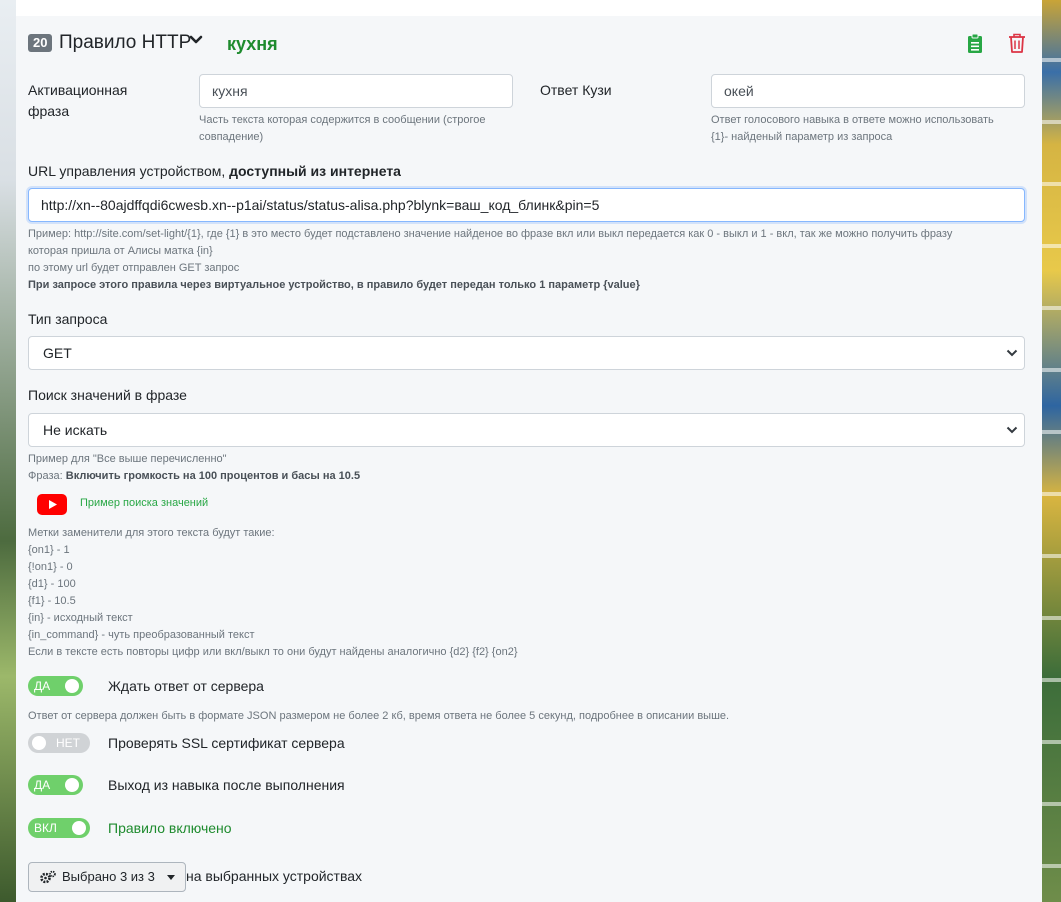  Describe the element at coordinates (52, 504) in the screenshot. I see `youtube-icon` at that location.